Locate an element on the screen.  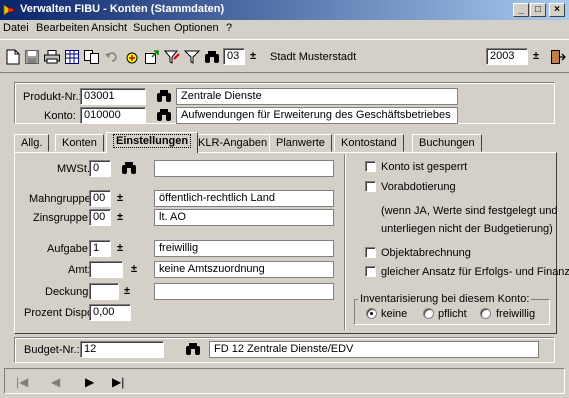
amt-field is located at coordinates (106, 269).